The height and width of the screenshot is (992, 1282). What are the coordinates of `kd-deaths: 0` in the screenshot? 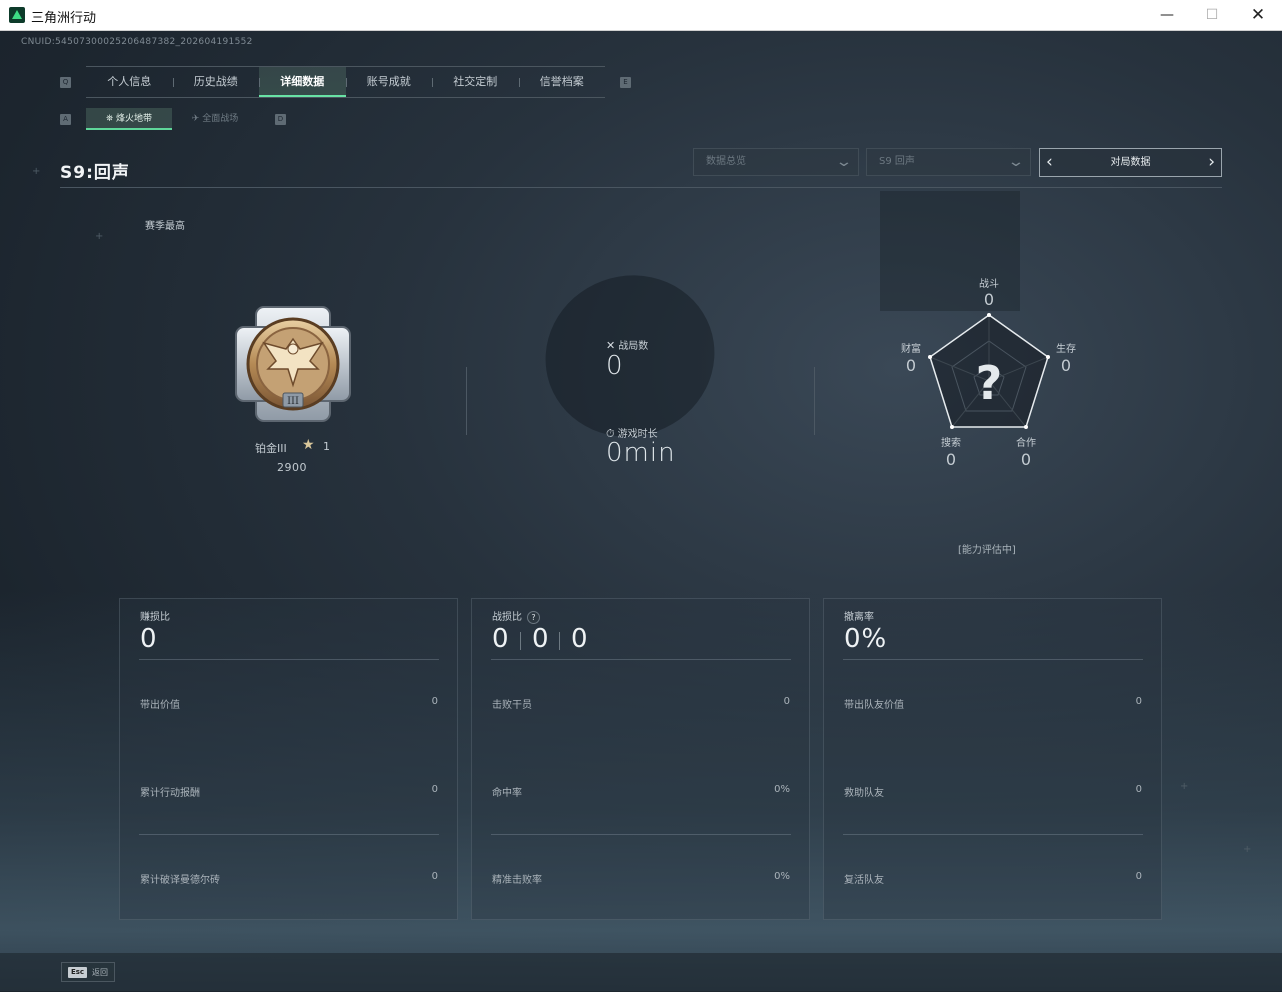 It's located at (541, 639).